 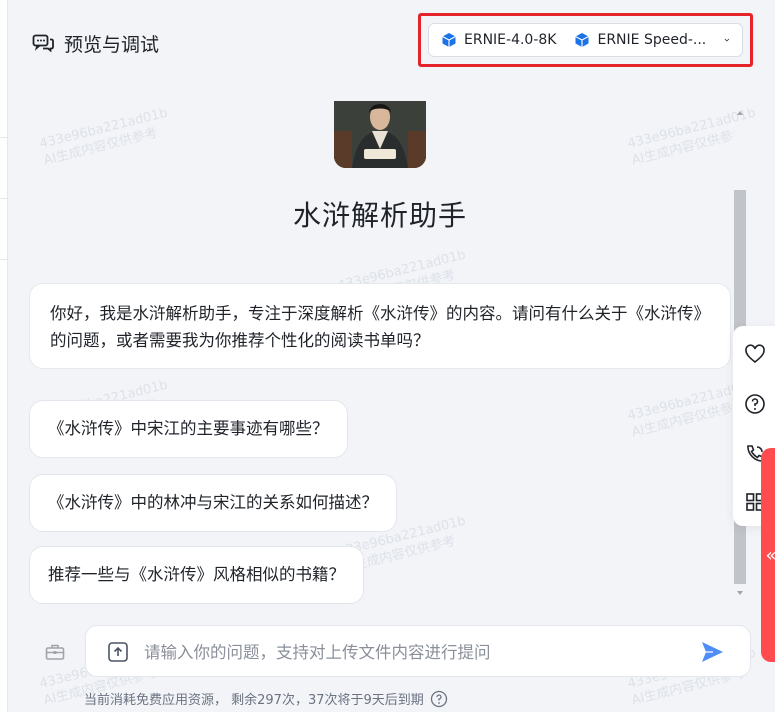 What do you see at coordinates (712, 652) in the screenshot?
I see `send-icon` at bounding box center [712, 652].